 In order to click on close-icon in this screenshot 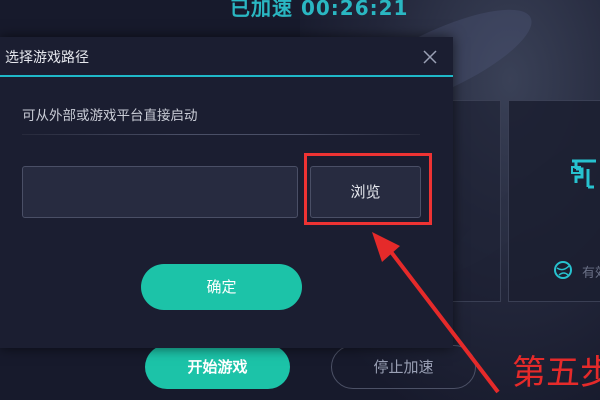, I will do `click(430, 57)`.